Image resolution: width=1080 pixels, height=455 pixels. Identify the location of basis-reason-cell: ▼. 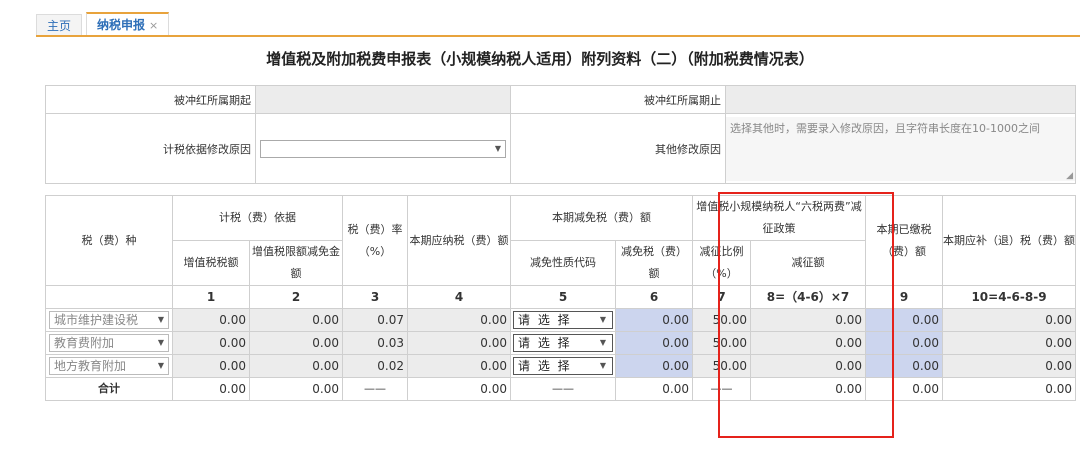
(383, 148).